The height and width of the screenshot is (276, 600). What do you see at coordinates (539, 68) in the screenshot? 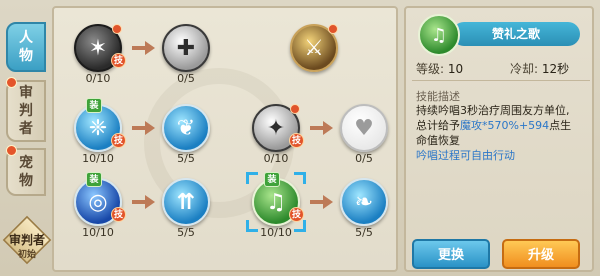
I see `cooldown-row: 冷却: 12秒` at bounding box center [539, 68].